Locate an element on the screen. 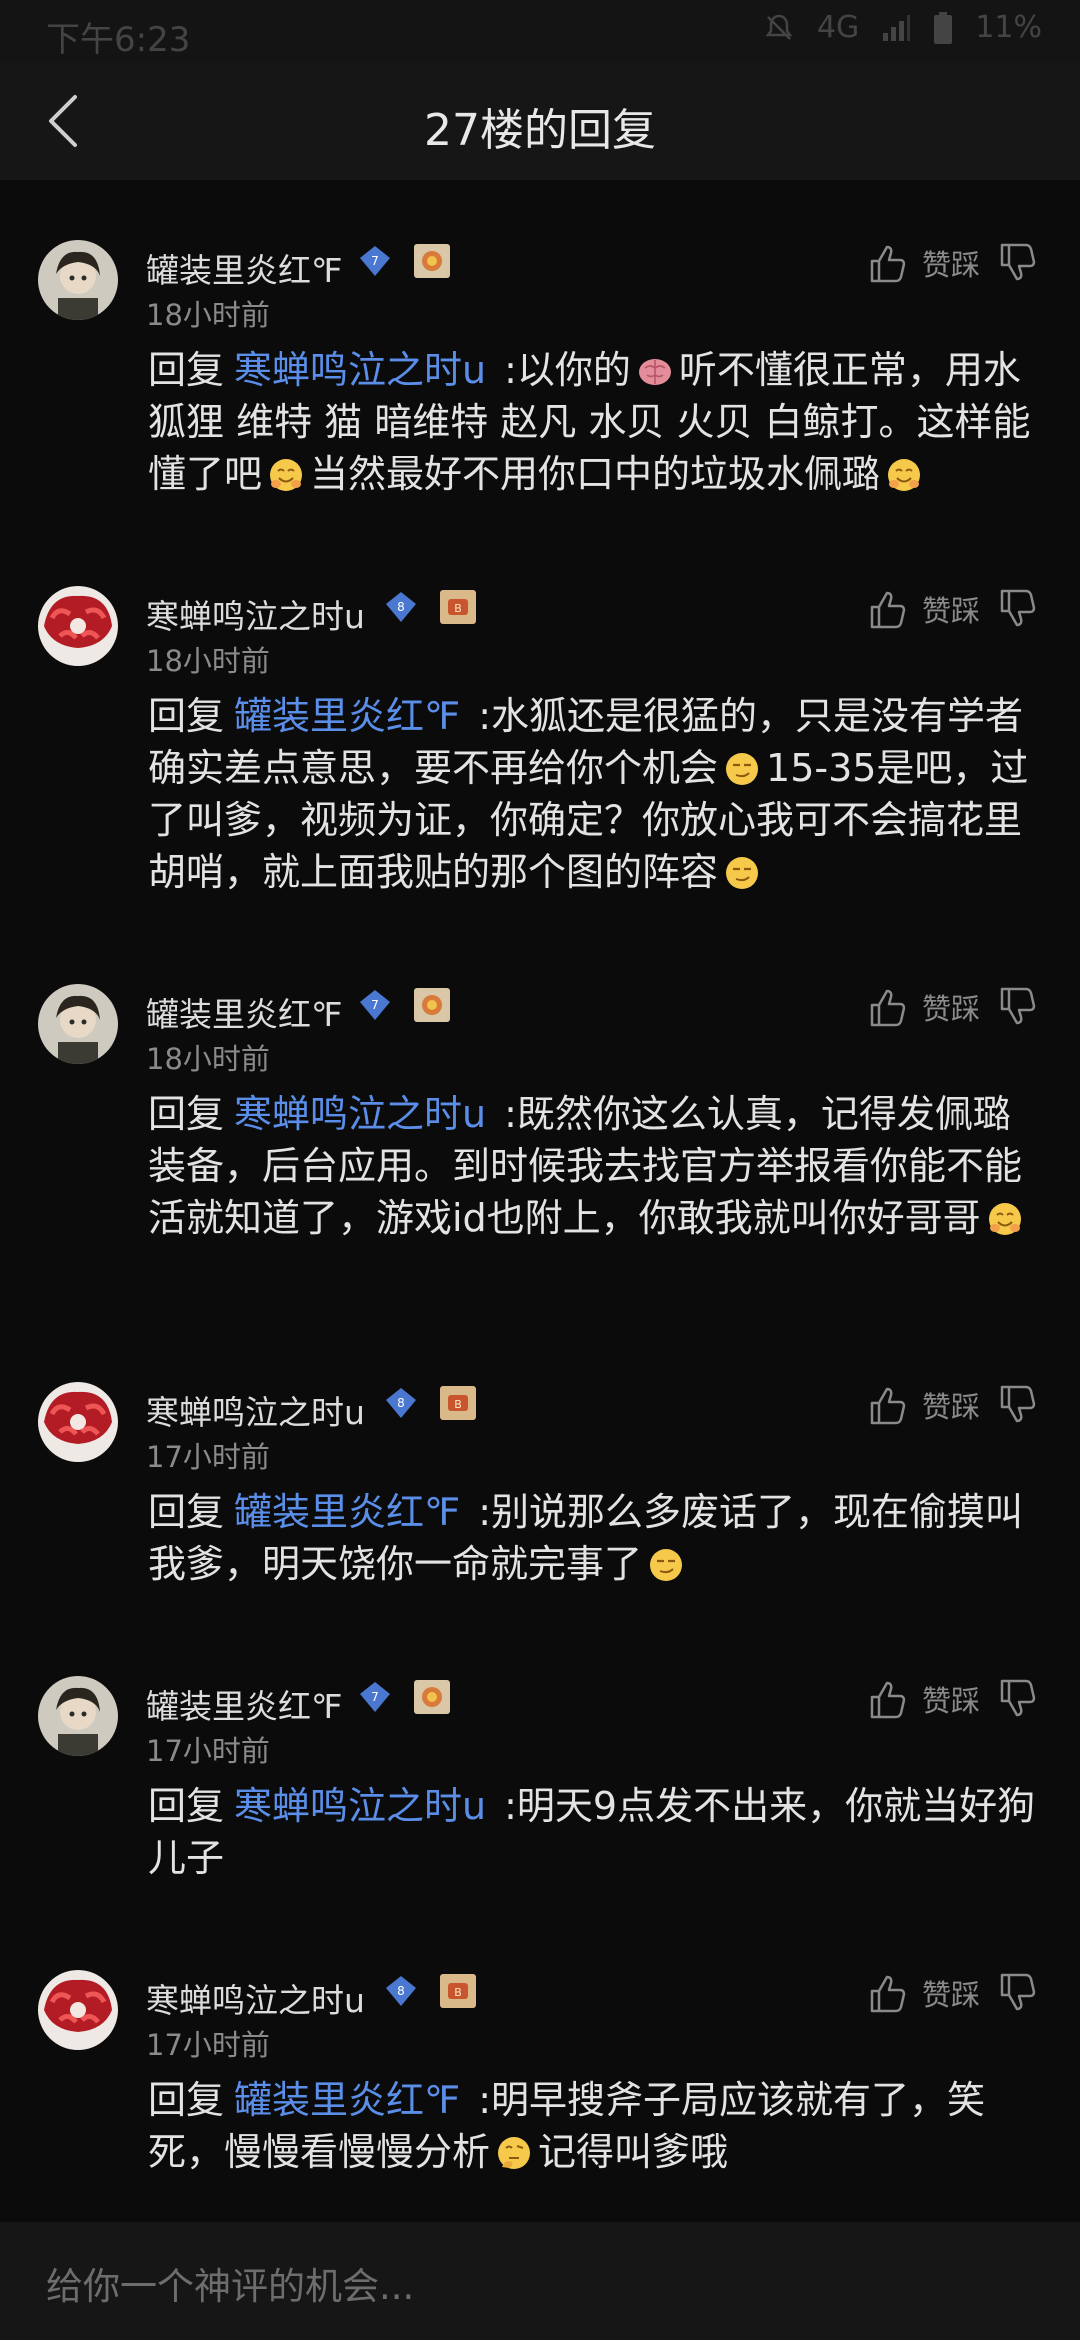 The height and width of the screenshot is (2340, 1080). page-title: 27楼的回复 is located at coordinates (540, 130).